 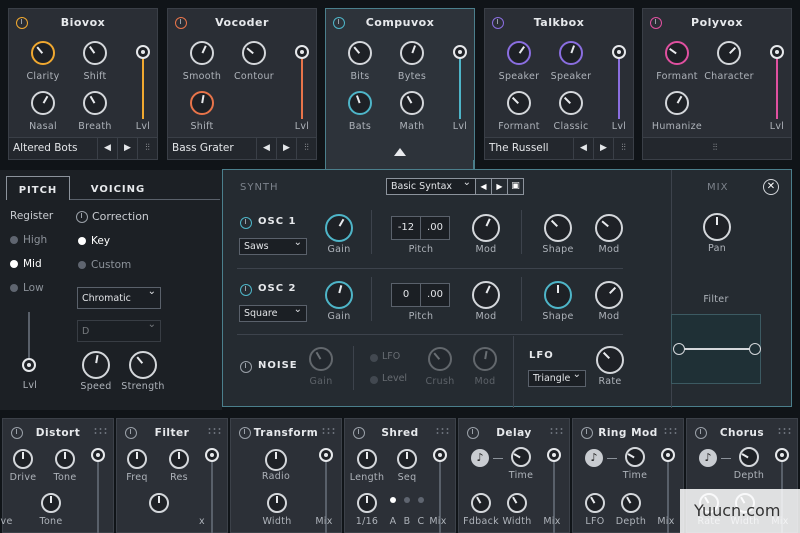 What do you see at coordinates (609, 228) in the screenshot?
I see `osc1-shape-mod-knob` at bounding box center [609, 228].